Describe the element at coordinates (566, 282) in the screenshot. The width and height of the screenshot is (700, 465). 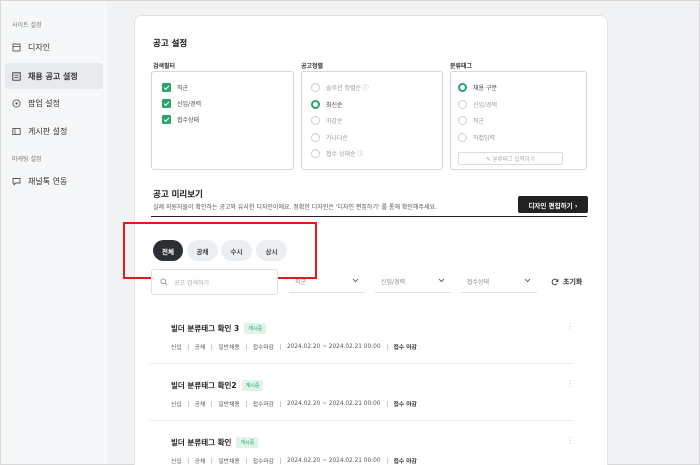
I see `reset-button: 초기화` at that location.